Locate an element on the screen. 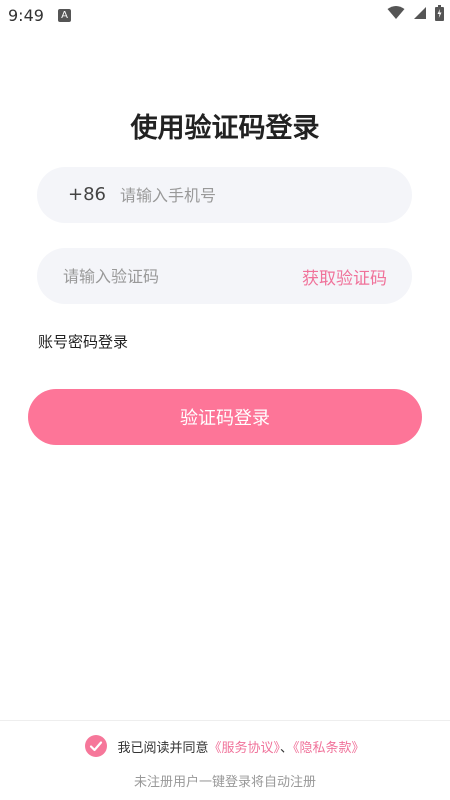 The image size is (450, 800). agreement-row: 我已阅读并同意《服务协议》、《隐私条款》 is located at coordinates (225, 746).